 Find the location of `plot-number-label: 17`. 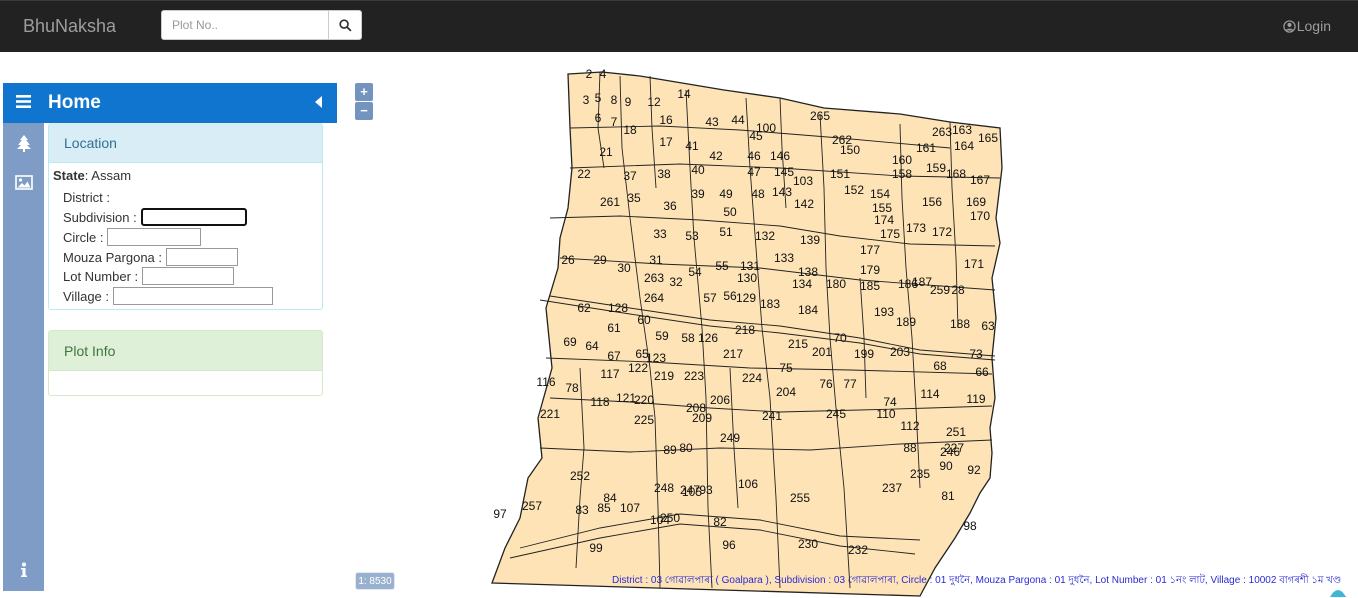

plot-number-label: 17 is located at coordinates (666, 142).